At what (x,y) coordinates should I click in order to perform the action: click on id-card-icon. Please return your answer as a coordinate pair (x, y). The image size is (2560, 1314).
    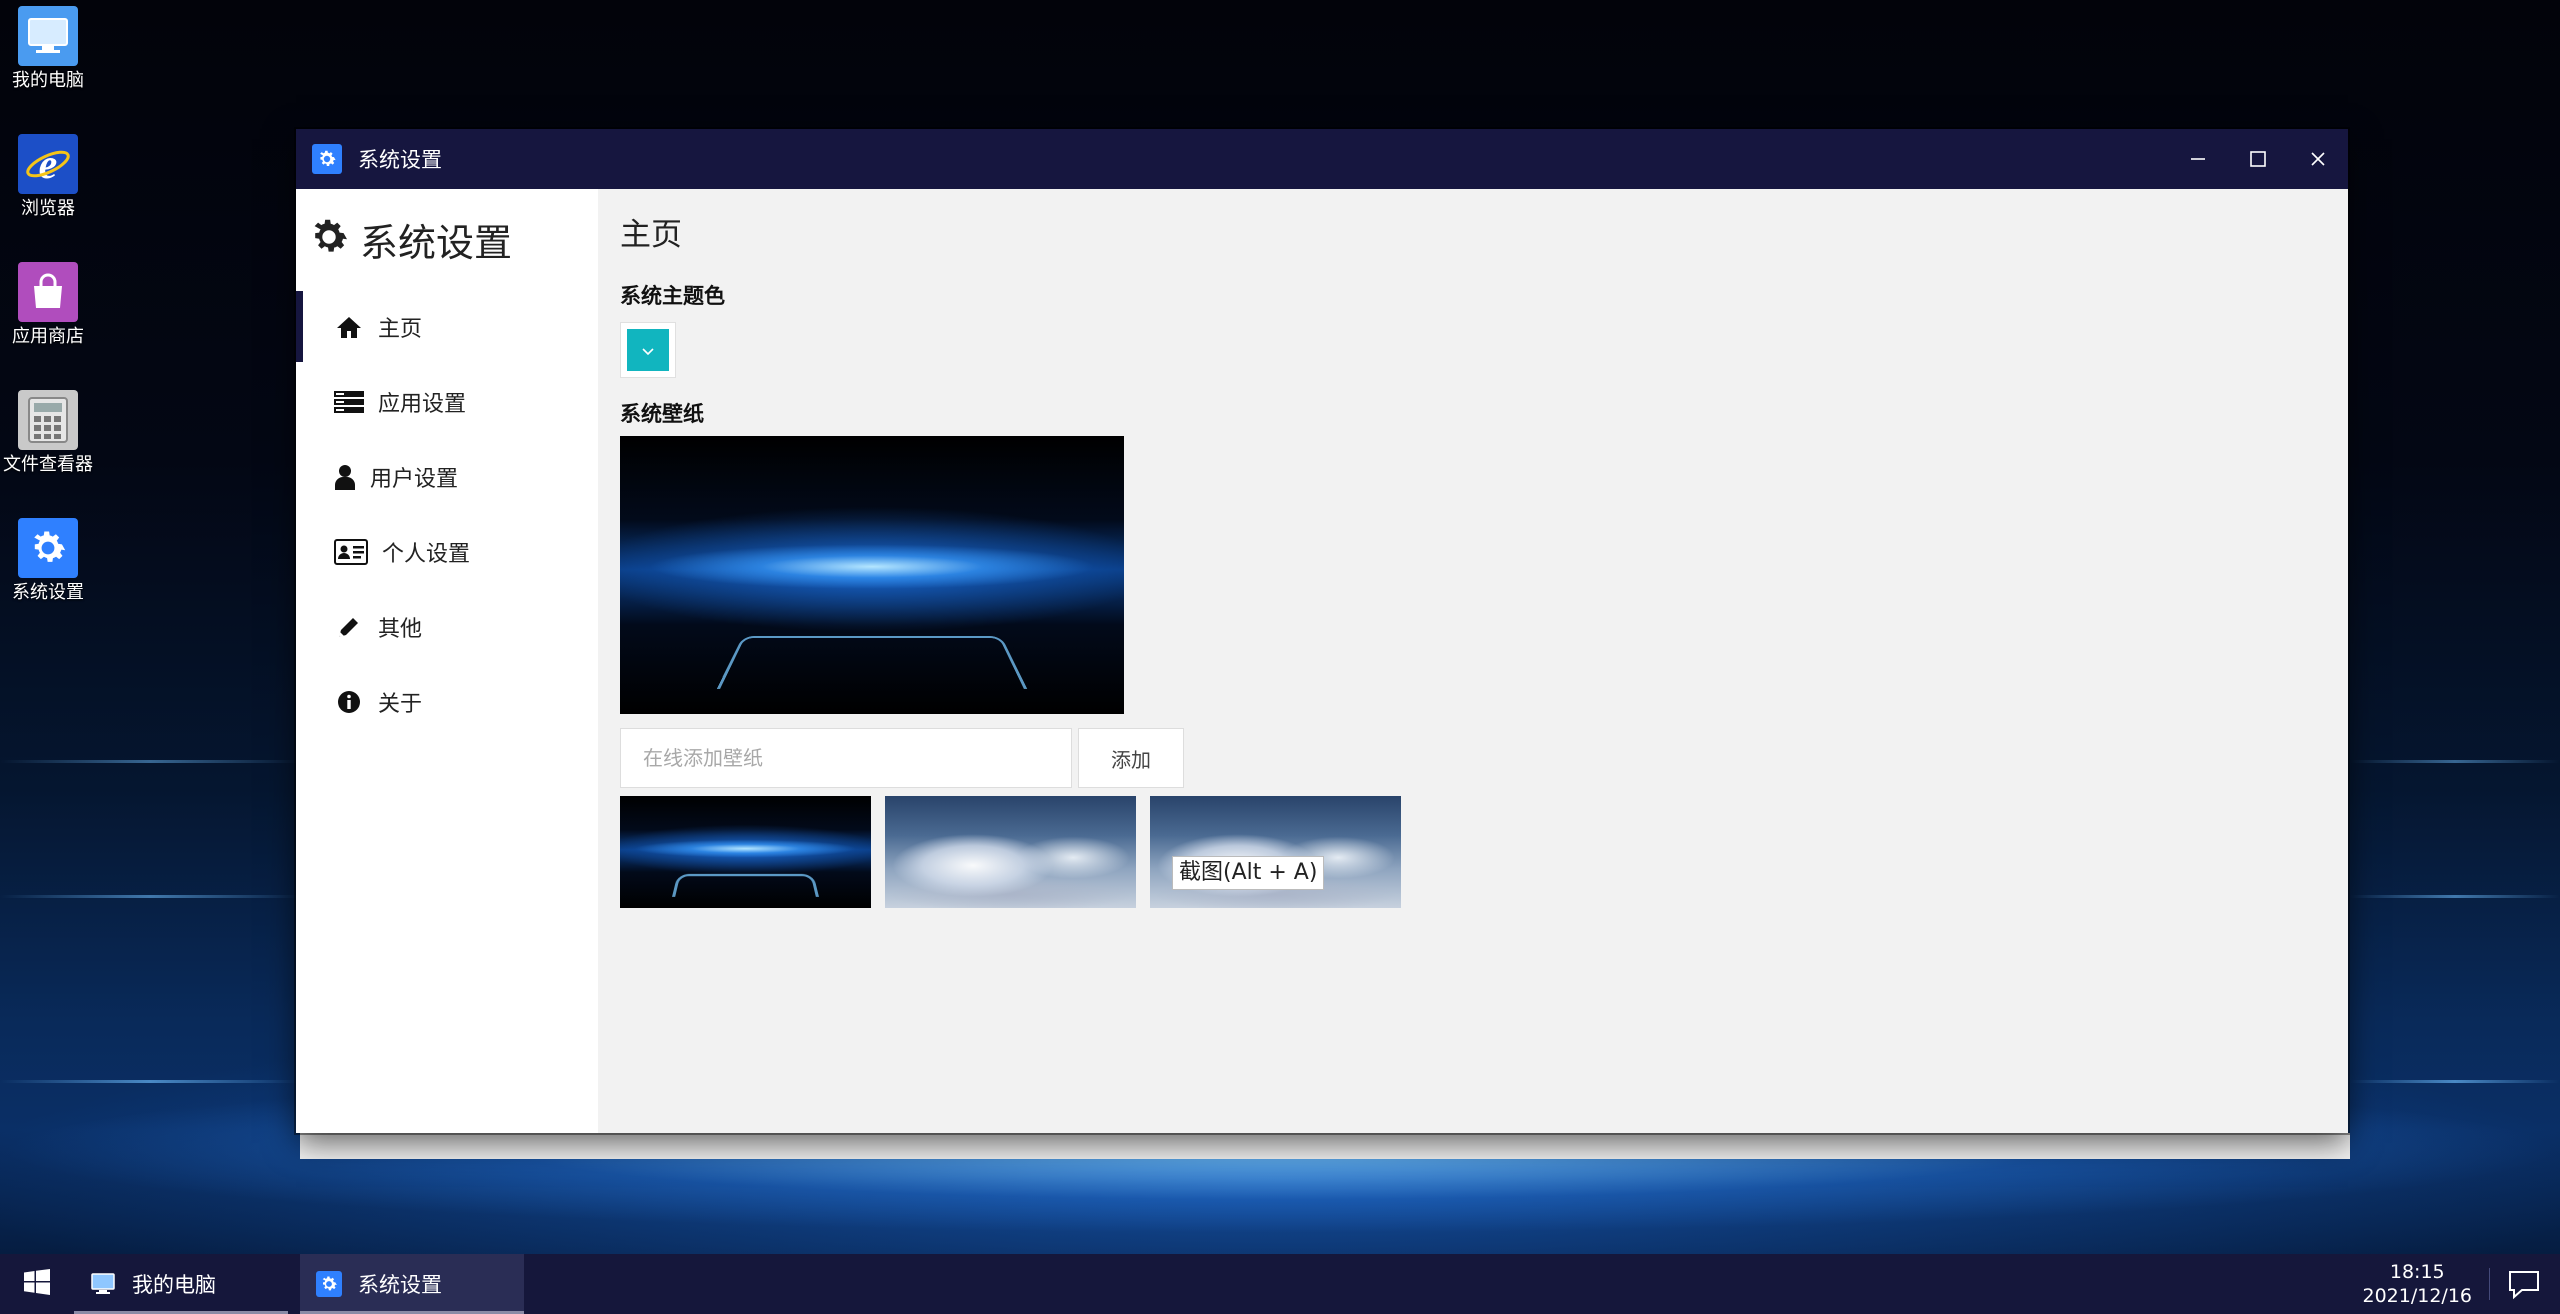
    Looking at the image, I should click on (351, 552).